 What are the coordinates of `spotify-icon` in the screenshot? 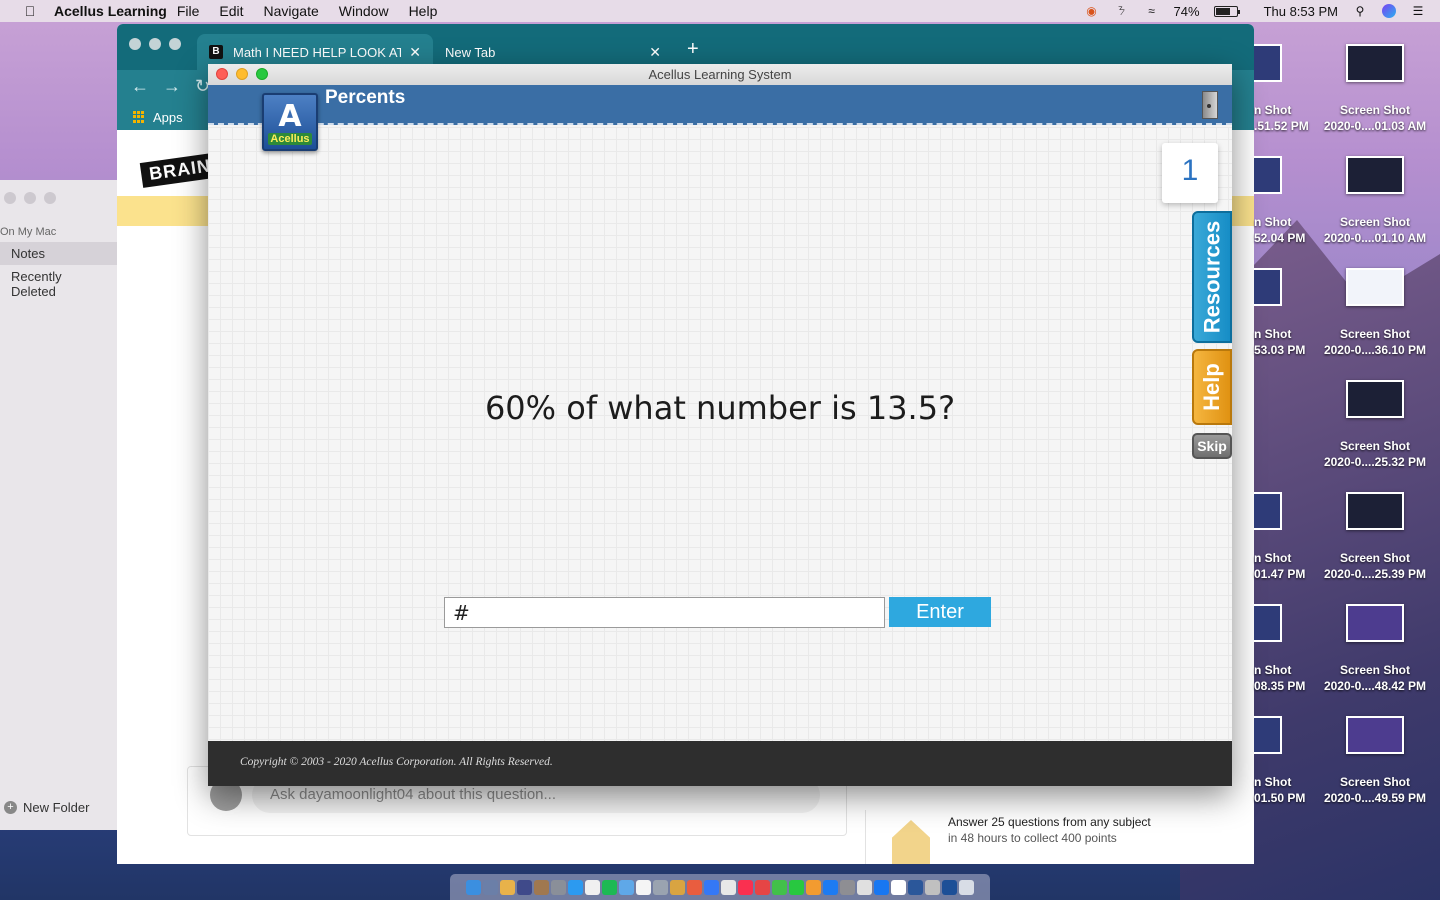 It's located at (609, 887).